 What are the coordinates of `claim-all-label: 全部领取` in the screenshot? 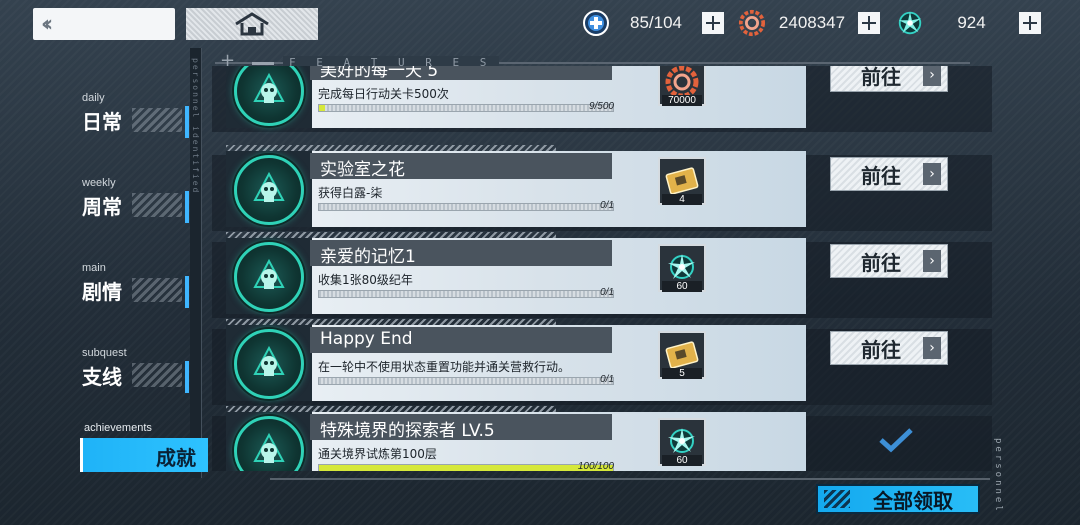 It's located at (913, 500).